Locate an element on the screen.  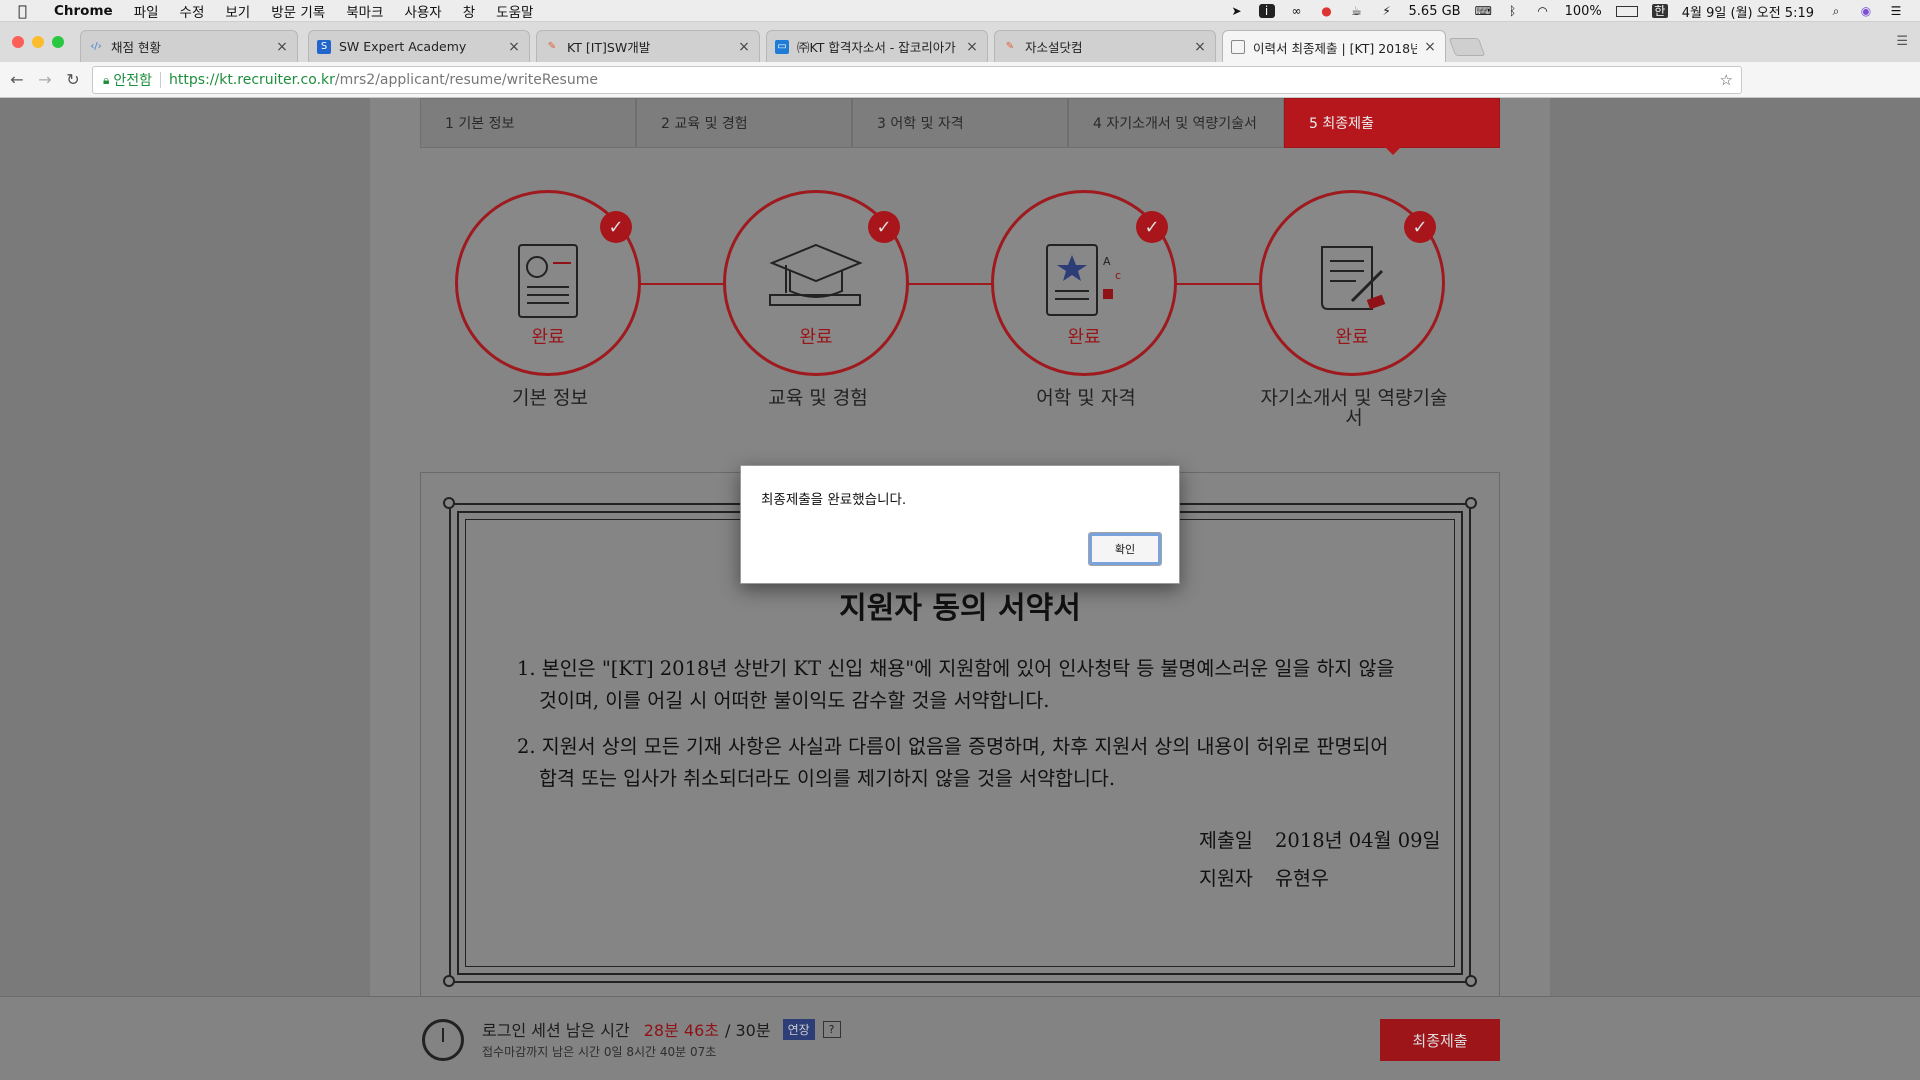
tab-kt-sw: ✎ KT [IT]SW개발 × is located at coordinates (648, 46).